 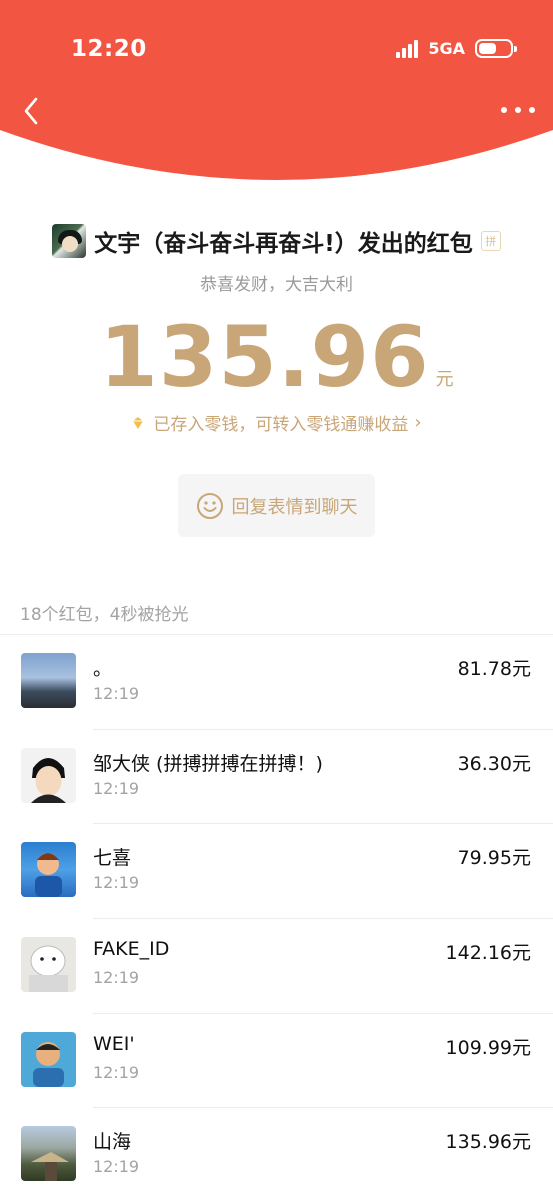 I want to click on recipient-name: 山海, so click(x=112, y=1142).